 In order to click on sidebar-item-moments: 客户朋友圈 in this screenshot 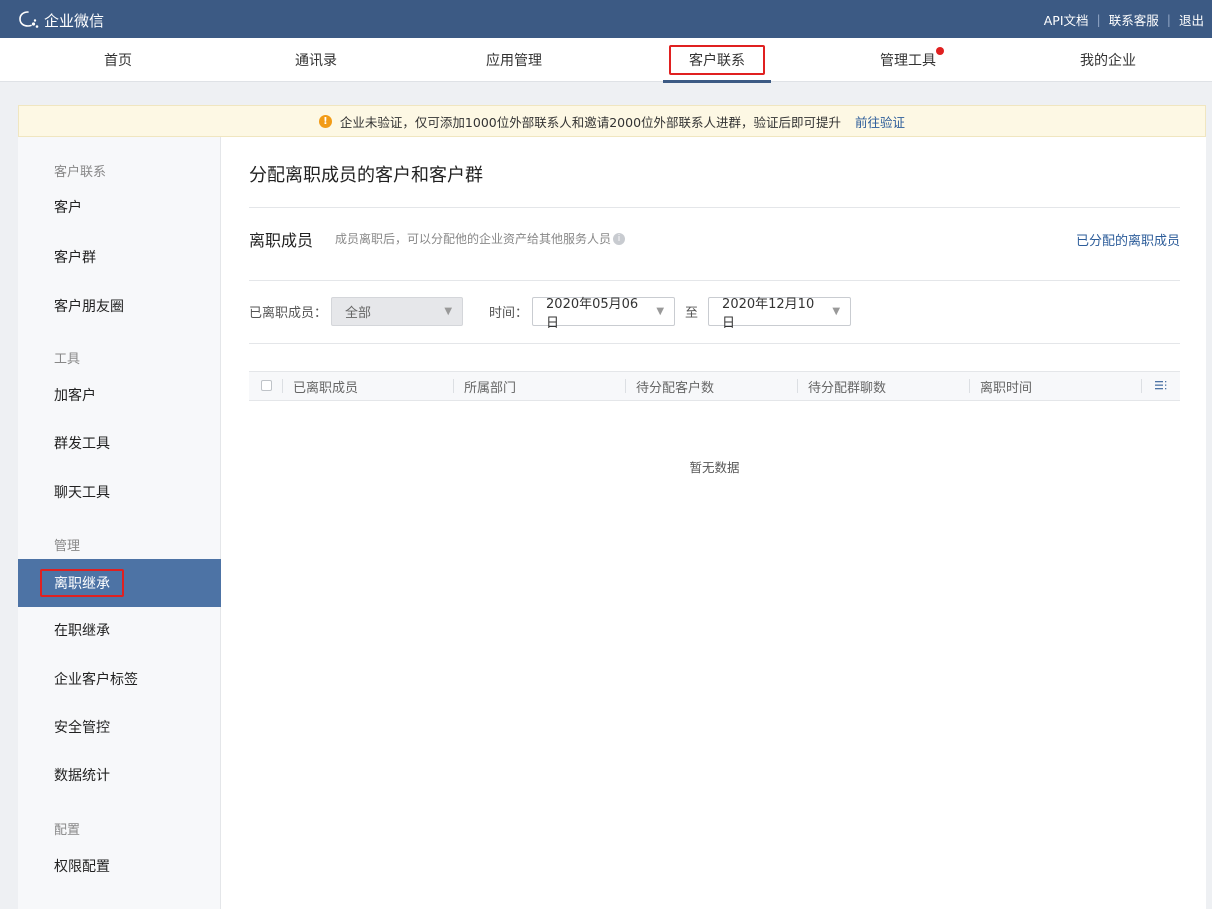, I will do `click(119, 306)`.